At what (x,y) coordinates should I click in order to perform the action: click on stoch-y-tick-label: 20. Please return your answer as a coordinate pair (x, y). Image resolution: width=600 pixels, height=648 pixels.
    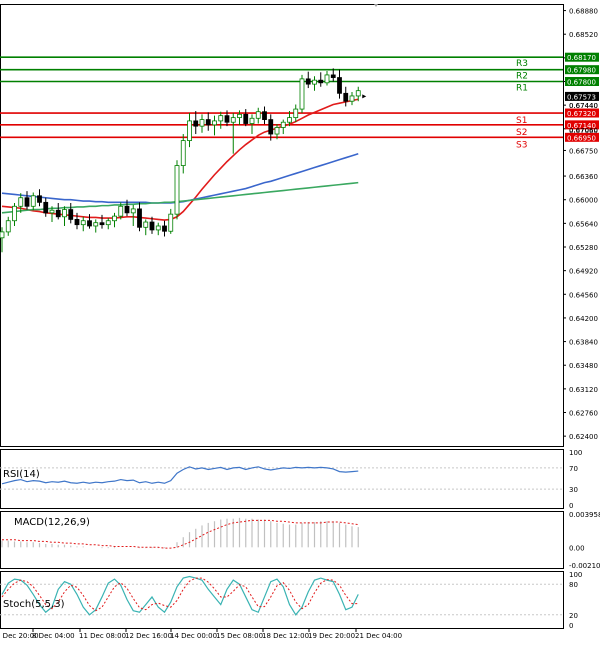
    Looking at the image, I should click on (573, 616).